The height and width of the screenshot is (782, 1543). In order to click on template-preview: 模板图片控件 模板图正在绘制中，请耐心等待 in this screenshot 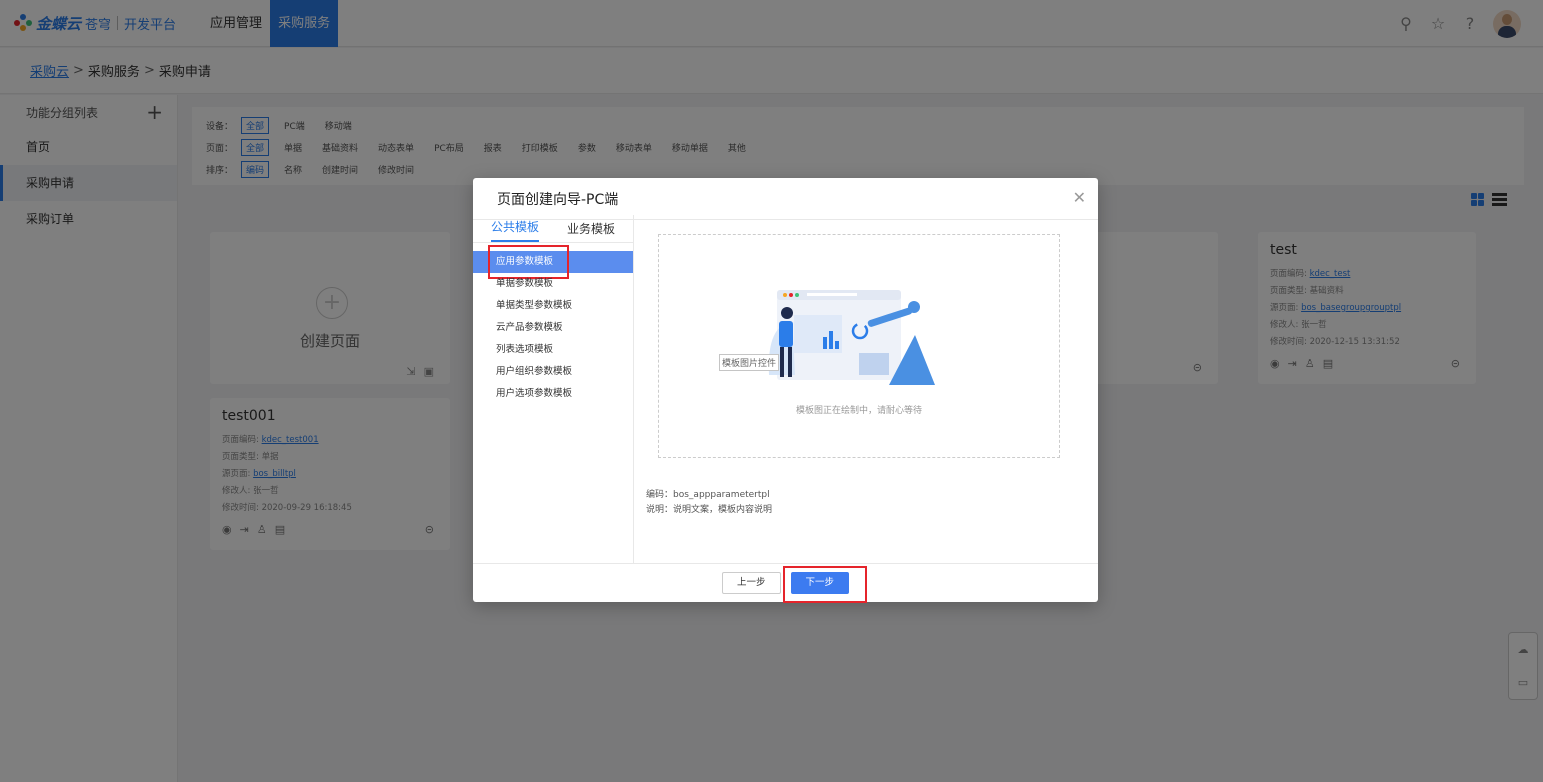, I will do `click(859, 346)`.